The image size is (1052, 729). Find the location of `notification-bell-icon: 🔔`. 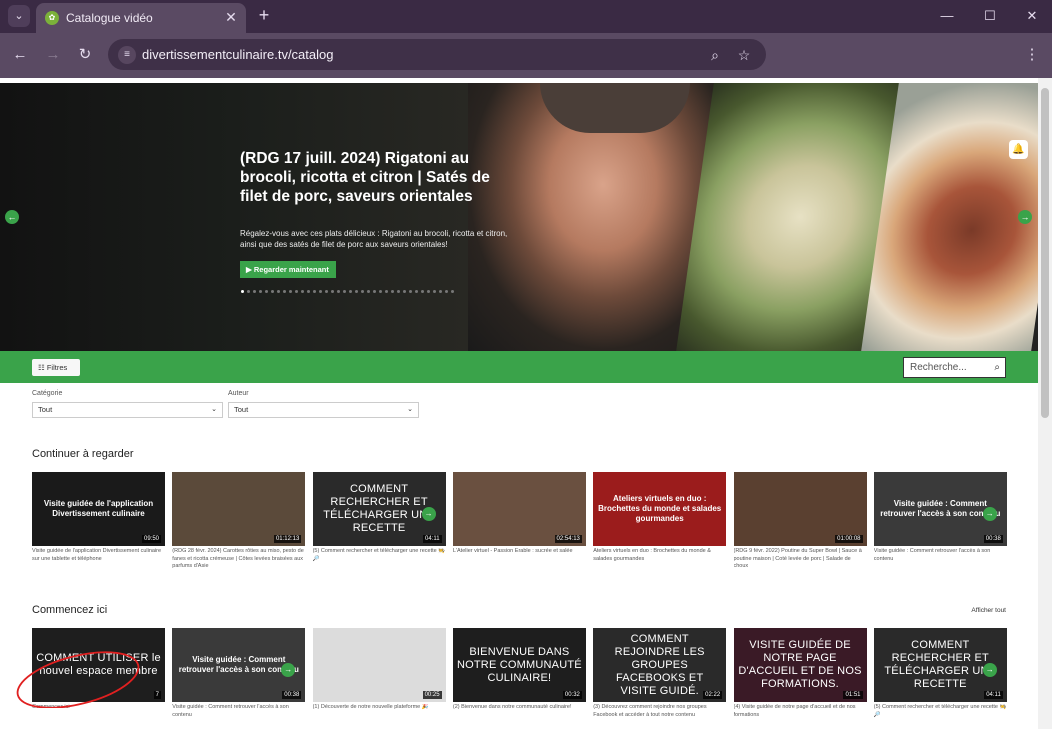

notification-bell-icon: 🔔 is located at coordinates (1018, 149).